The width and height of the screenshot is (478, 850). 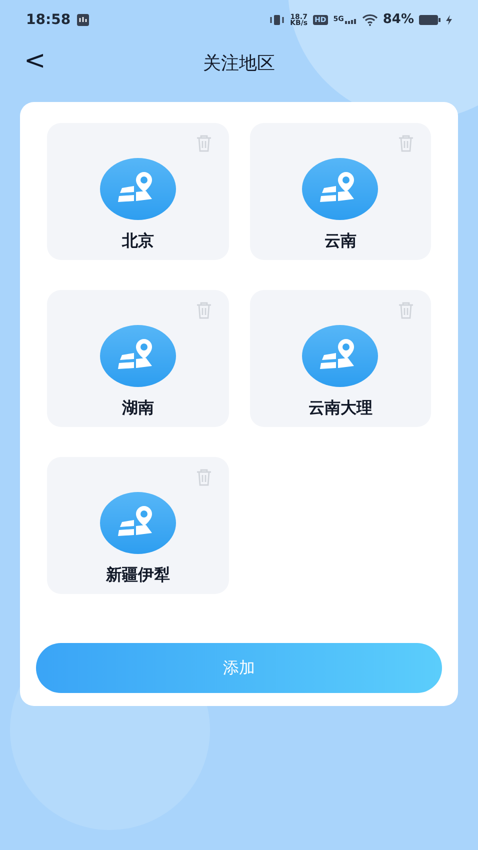 I want to click on page-title: 关注地区, so click(x=239, y=64).